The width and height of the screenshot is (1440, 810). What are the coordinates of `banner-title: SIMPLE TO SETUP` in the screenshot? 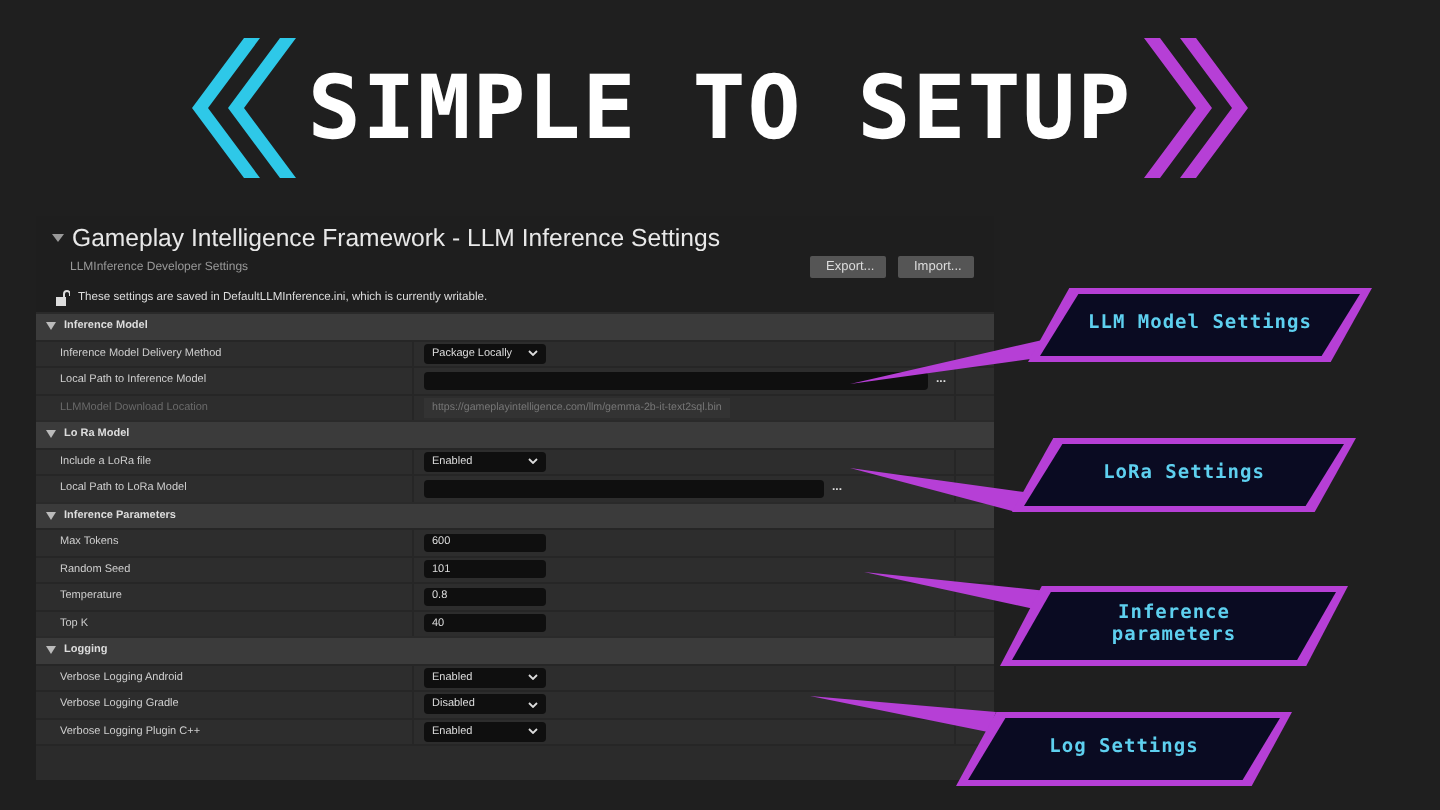 It's located at (720, 108).